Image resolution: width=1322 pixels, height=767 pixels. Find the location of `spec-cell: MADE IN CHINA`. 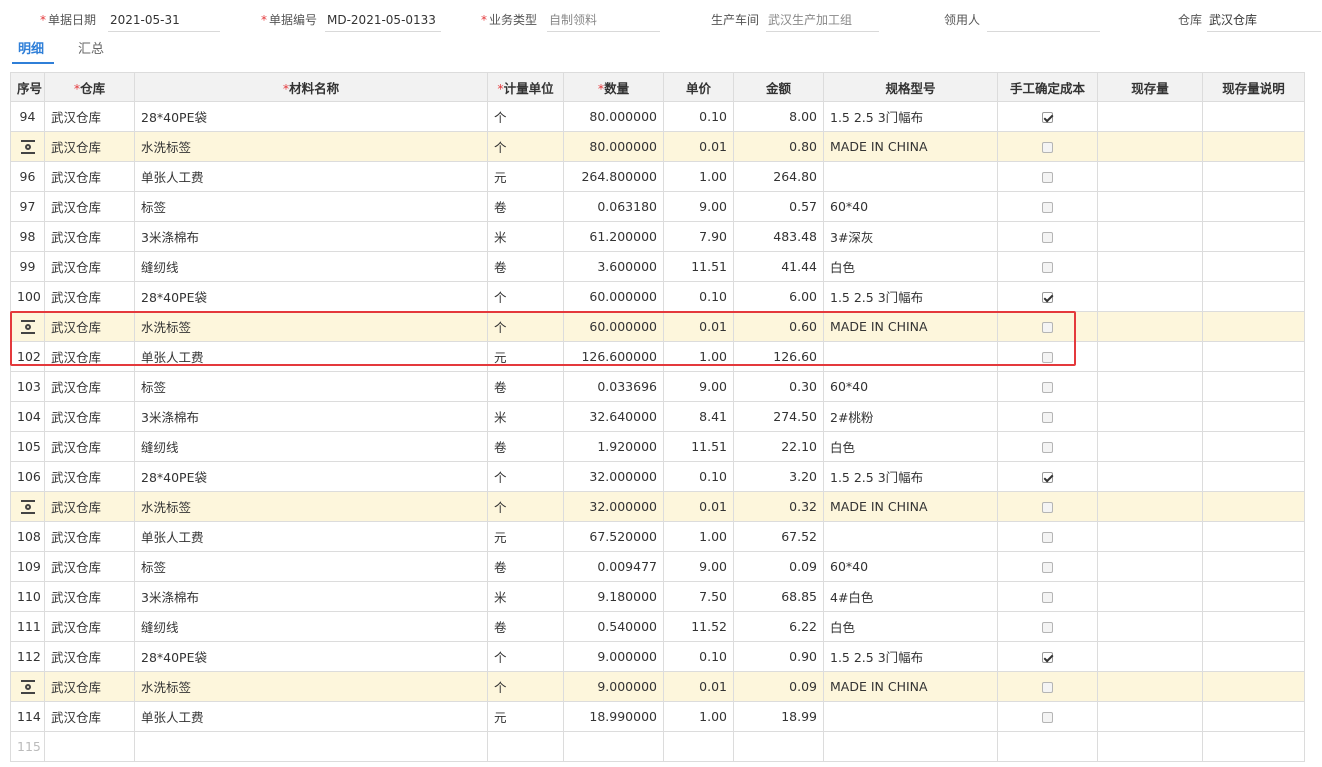

spec-cell: MADE IN CHINA is located at coordinates (910, 146).